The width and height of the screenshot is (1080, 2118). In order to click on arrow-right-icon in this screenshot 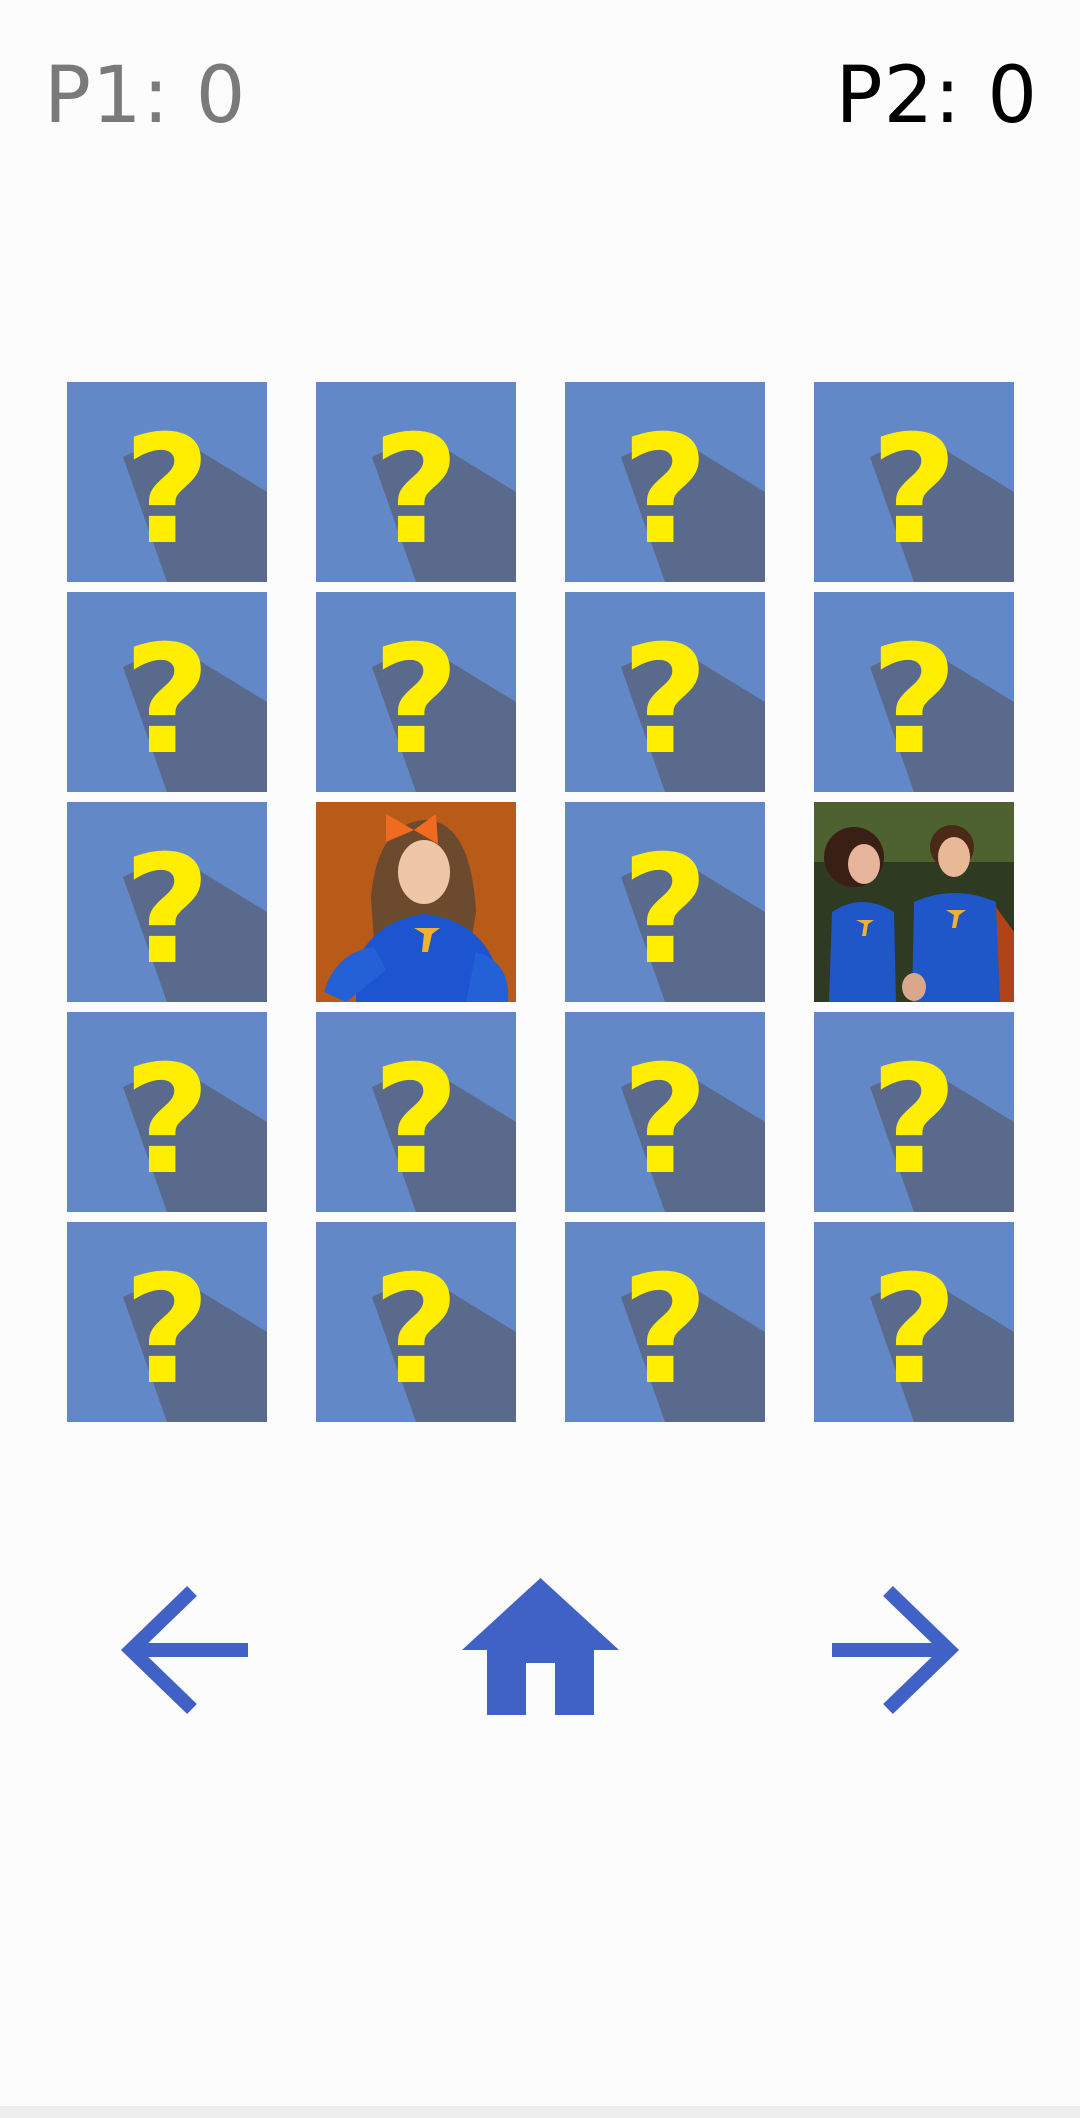, I will do `click(896, 1650)`.